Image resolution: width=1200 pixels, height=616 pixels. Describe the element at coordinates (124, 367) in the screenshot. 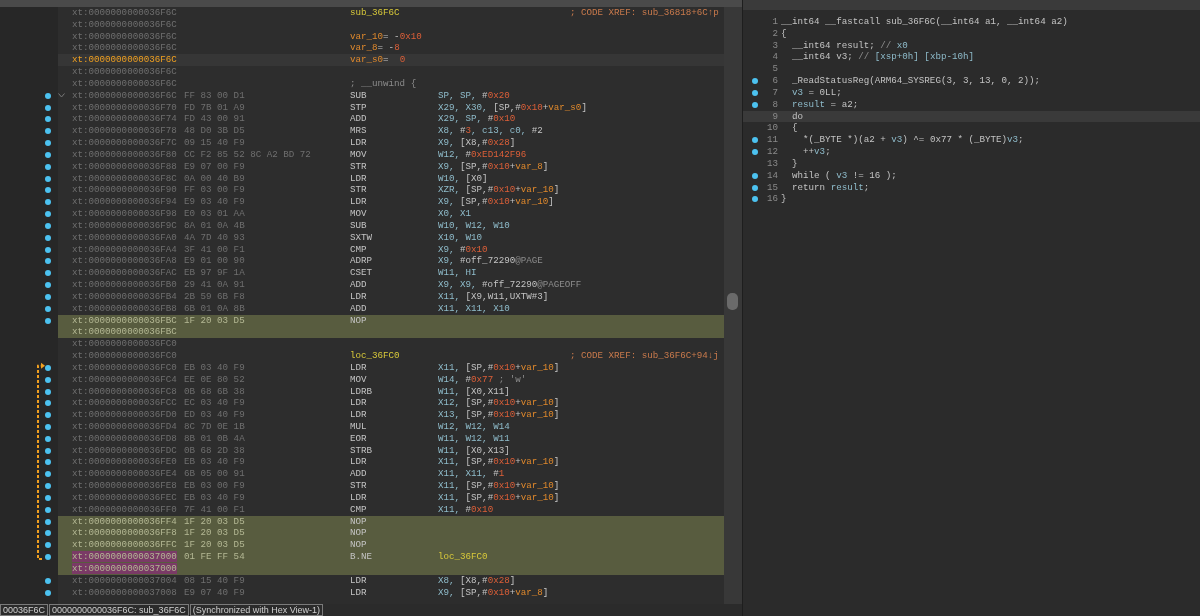

I see `address-text: xt:0000000000036FC0` at that location.